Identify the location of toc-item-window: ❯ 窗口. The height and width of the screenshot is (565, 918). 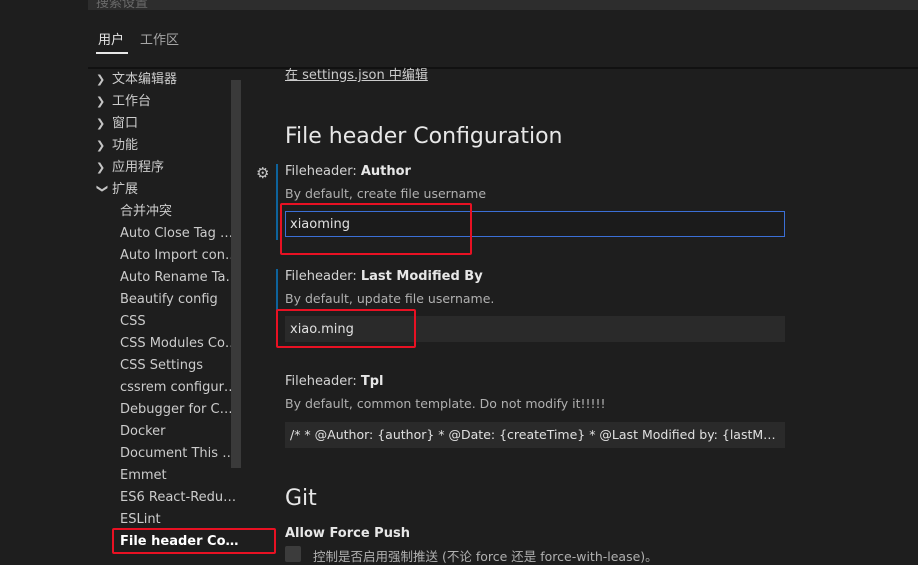
(166, 124).